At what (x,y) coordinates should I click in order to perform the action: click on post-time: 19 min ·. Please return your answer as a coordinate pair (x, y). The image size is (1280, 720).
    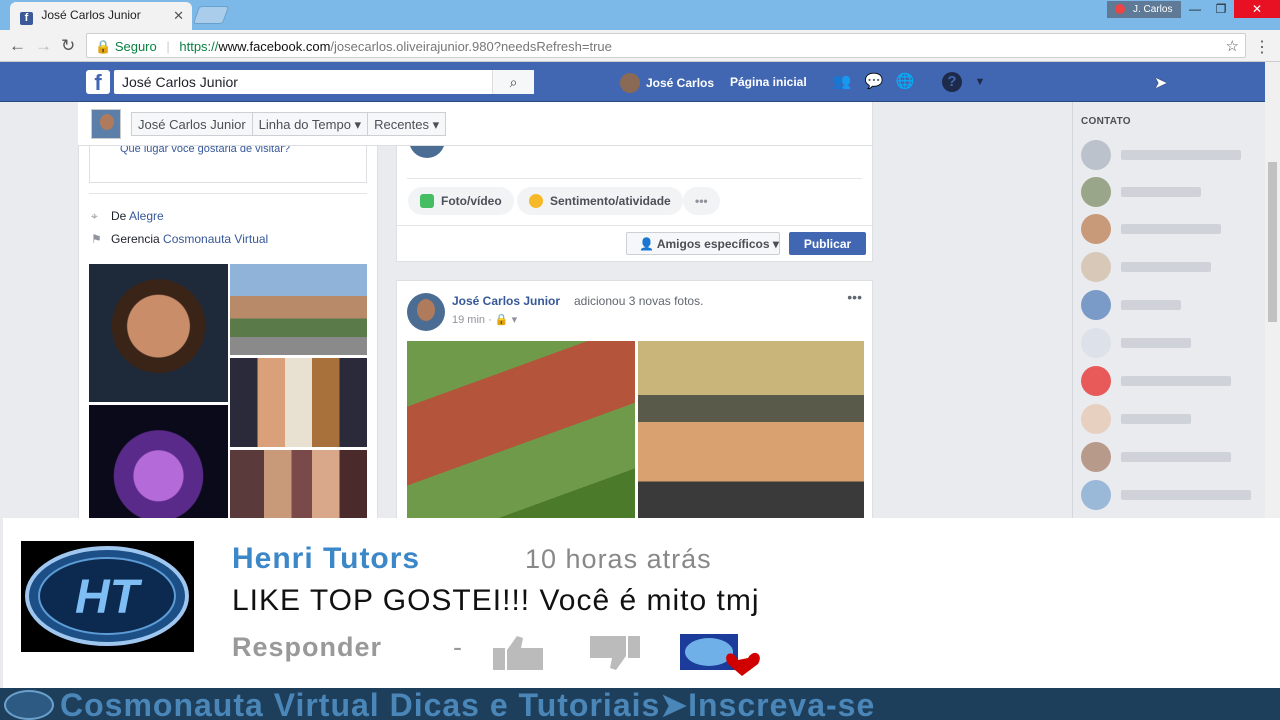
    Looking at the image, I should click on (472, 320).